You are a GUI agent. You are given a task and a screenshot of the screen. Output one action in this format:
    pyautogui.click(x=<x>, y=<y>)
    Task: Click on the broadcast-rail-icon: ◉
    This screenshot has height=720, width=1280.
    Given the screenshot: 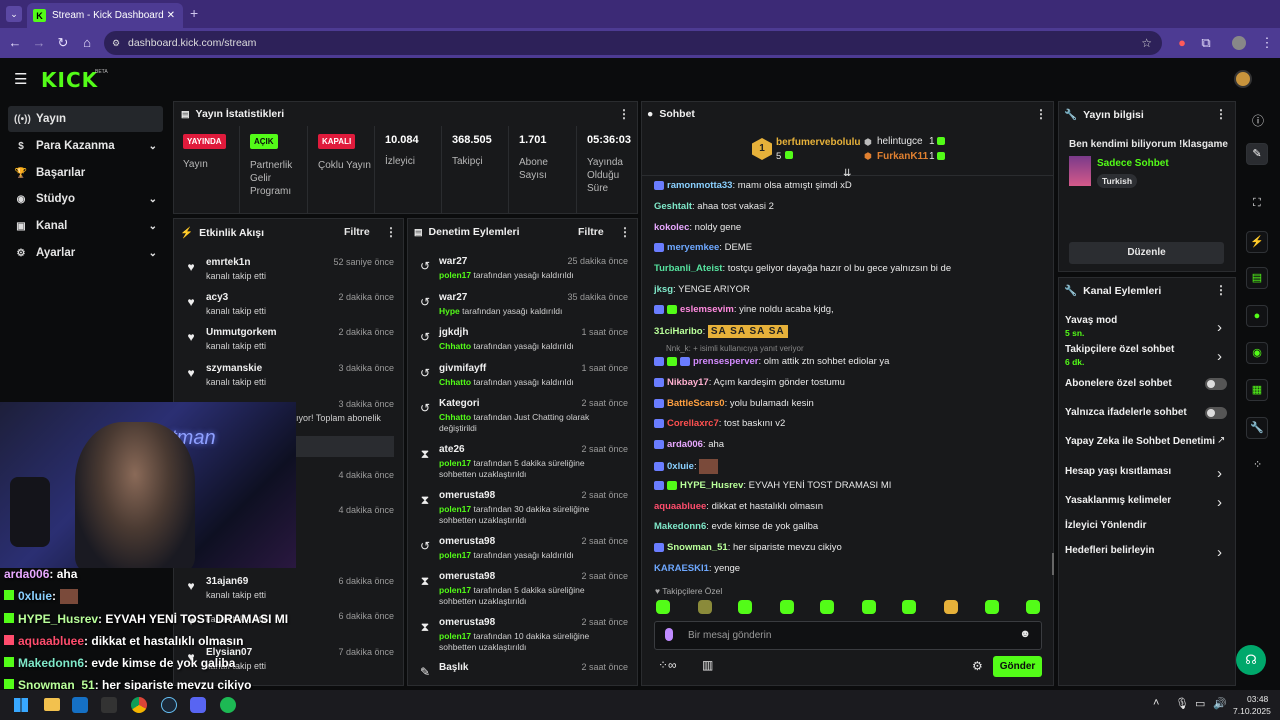 What is the action you would take?
    pyautogui.click(x=1257, y=353)
    